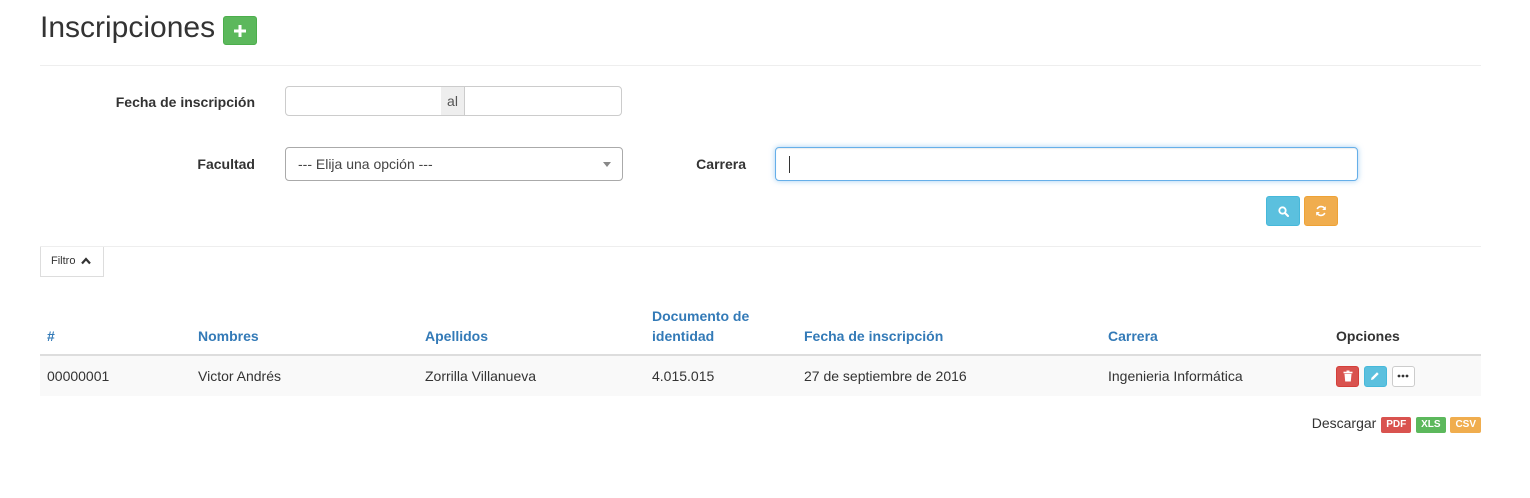 Image resolution: width=1530 pixels, height=498 pixels. What do you see at coordinates (365, 164) in the screenshot?
I see `facultad-selected-value: --- Elija una opción ---` at bounding box center [365, 164].